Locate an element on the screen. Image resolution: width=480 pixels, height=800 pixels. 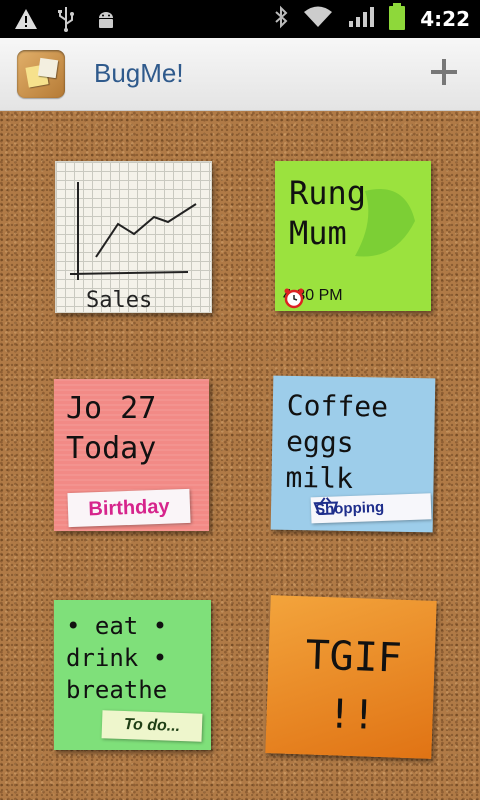
note-birthday: Jo 27 Today Birthday is located at coordinates (131, 455).